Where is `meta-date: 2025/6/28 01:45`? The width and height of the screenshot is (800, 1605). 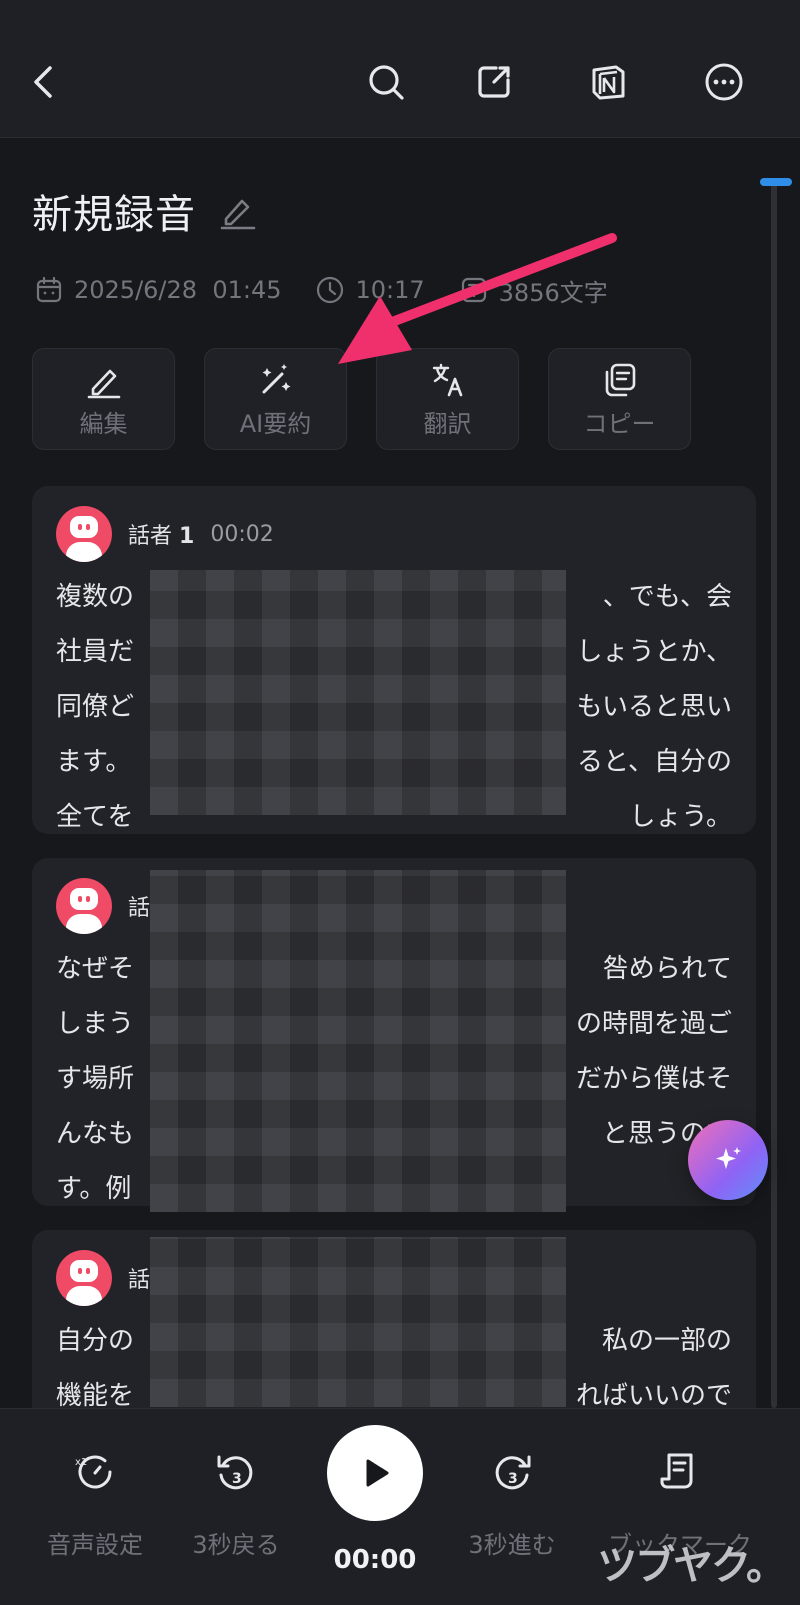 meta-date: 2025/6/28 01:45 is located at coordinates (157, 290).